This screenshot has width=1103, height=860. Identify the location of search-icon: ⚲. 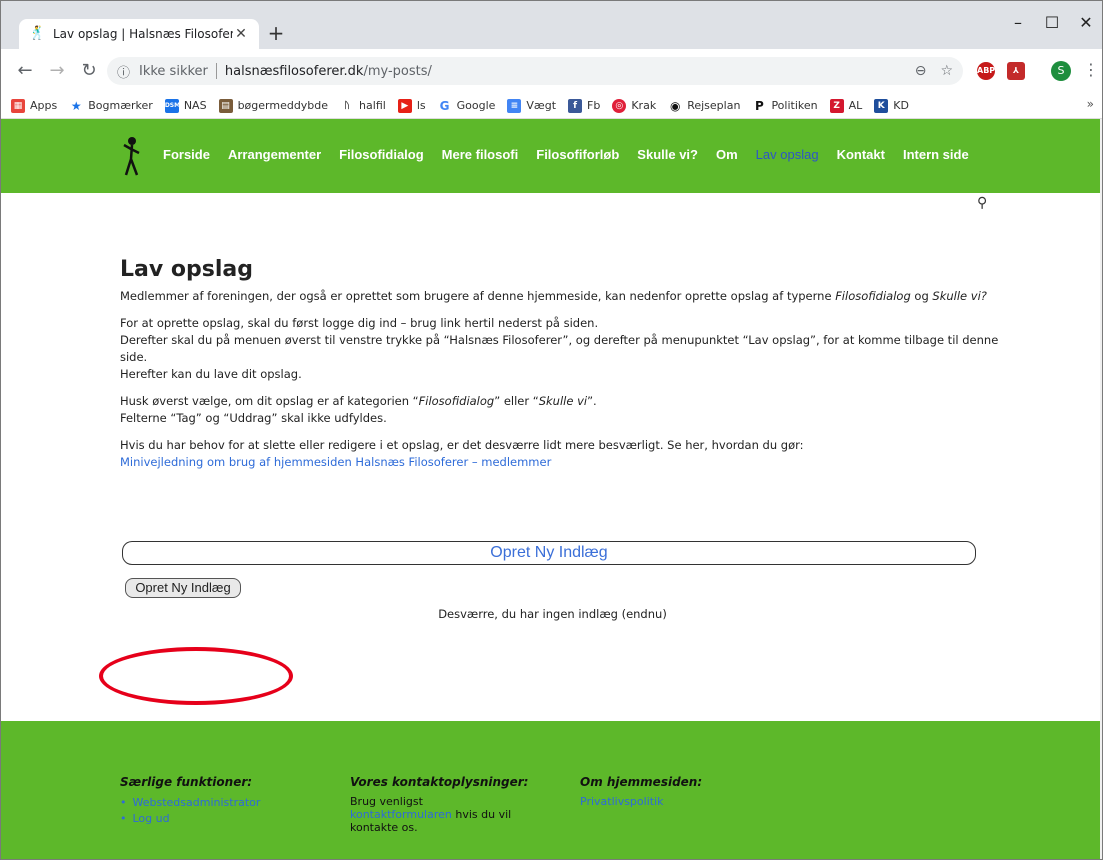
(982, 203).